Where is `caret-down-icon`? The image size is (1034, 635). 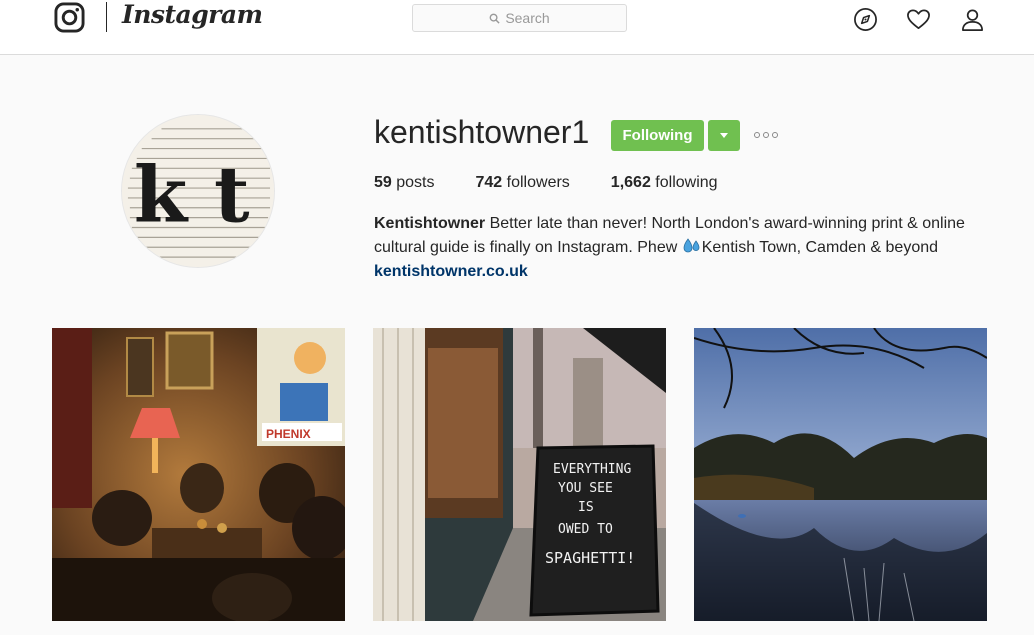 caret-down-icon is located at coordinates (724, 135).